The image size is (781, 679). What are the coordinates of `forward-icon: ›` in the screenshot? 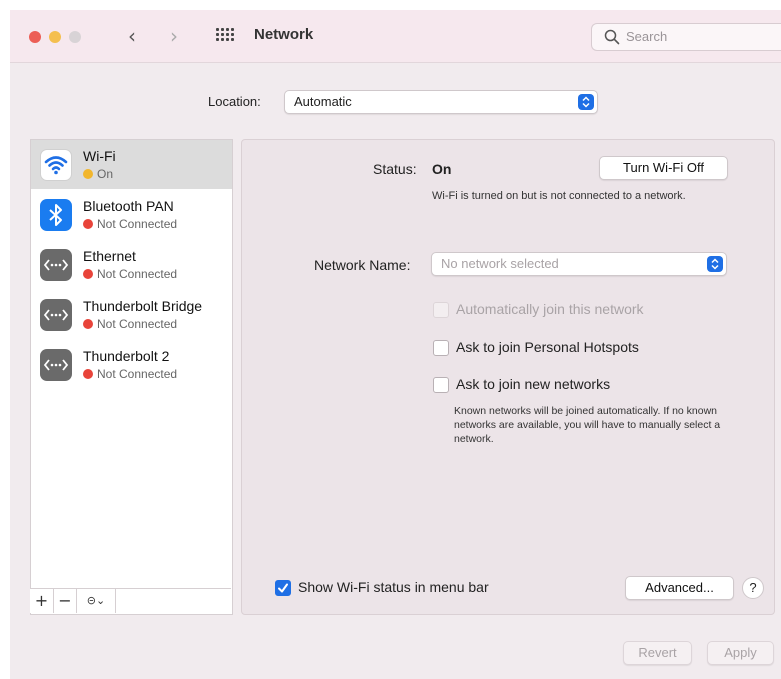 It's located at (174, 36).